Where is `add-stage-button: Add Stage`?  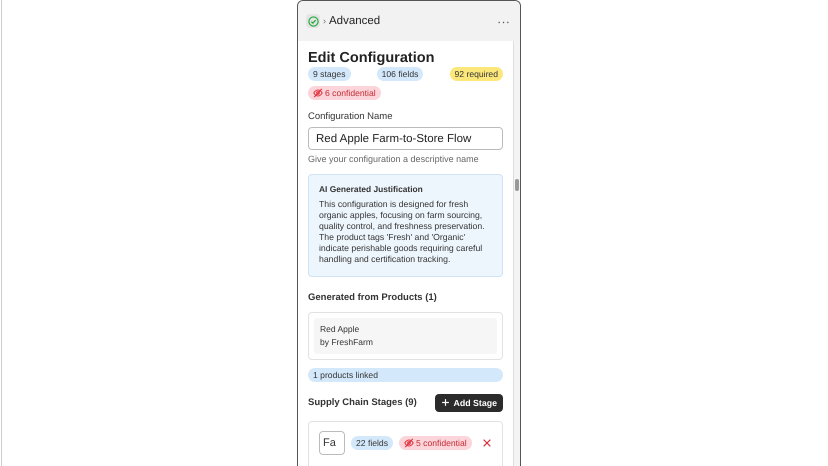 add-stage-button: Add Stage is located at coordinates (468, 403).